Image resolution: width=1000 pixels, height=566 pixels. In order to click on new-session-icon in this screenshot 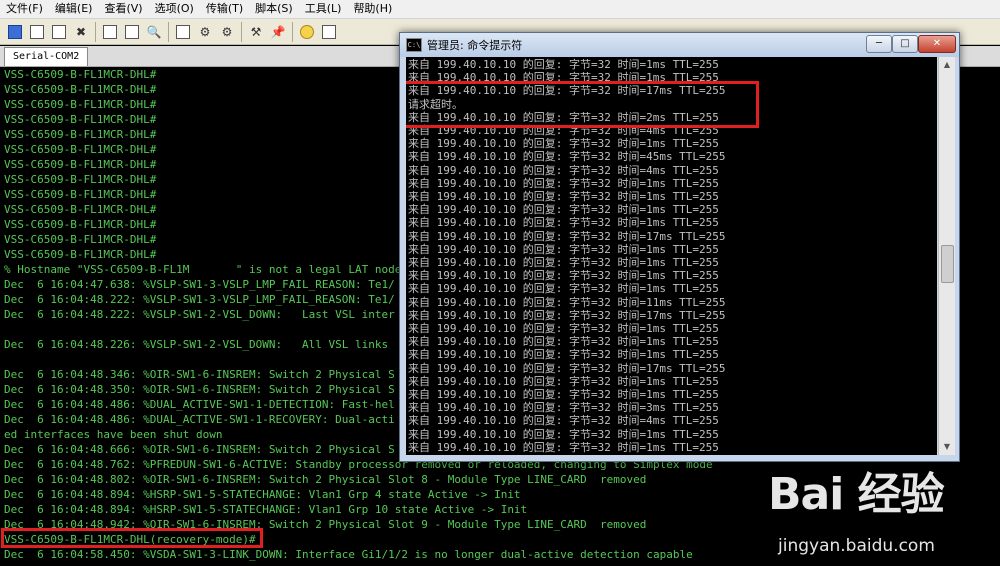, I will do `click(15, 32)`.